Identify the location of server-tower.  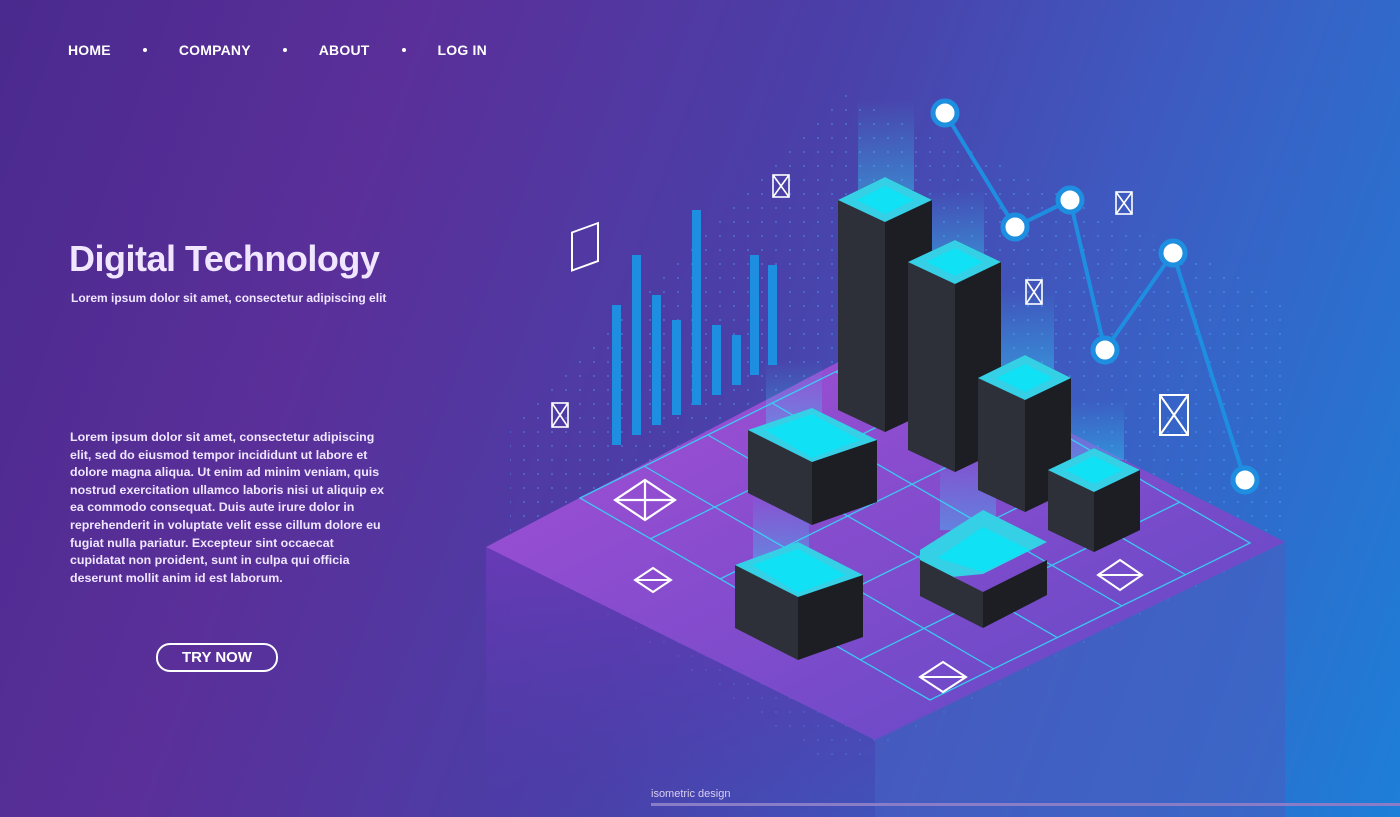
(1094, 500).